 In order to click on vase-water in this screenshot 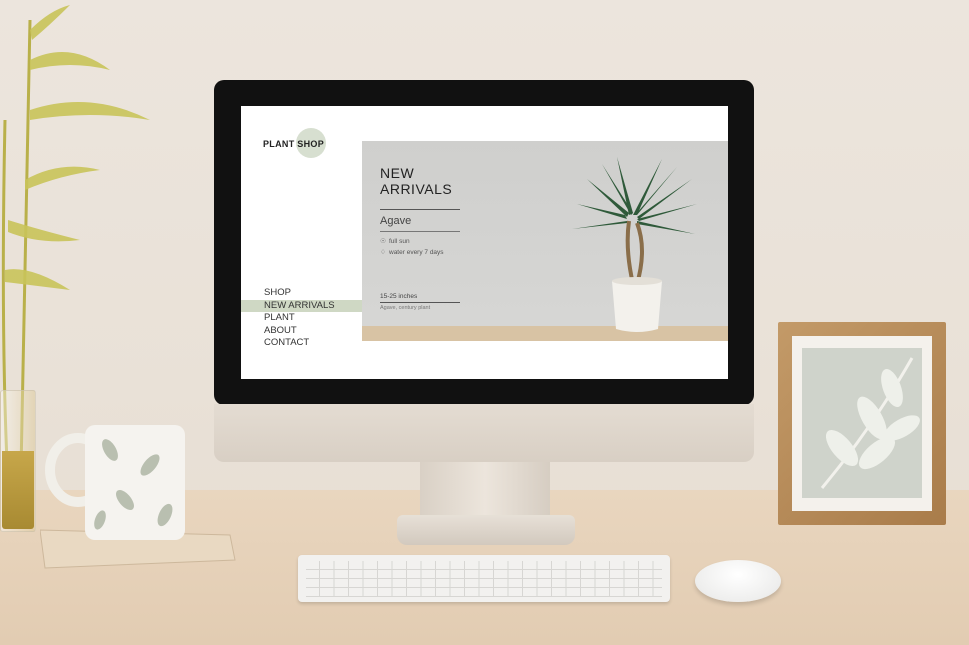, I will do `click(18, 490)`.